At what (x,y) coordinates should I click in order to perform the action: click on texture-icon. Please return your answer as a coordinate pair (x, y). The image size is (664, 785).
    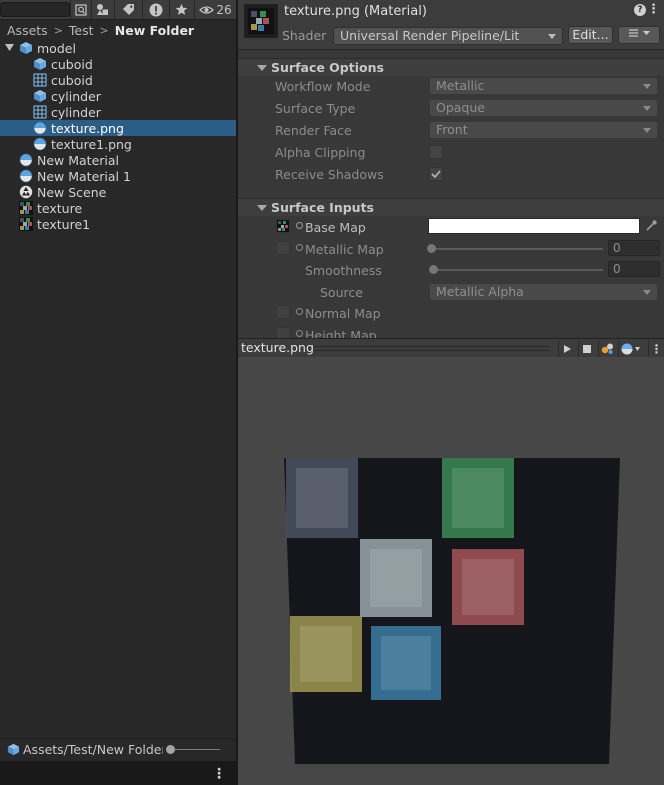
    Looking at the image, I should click on (26, 208).